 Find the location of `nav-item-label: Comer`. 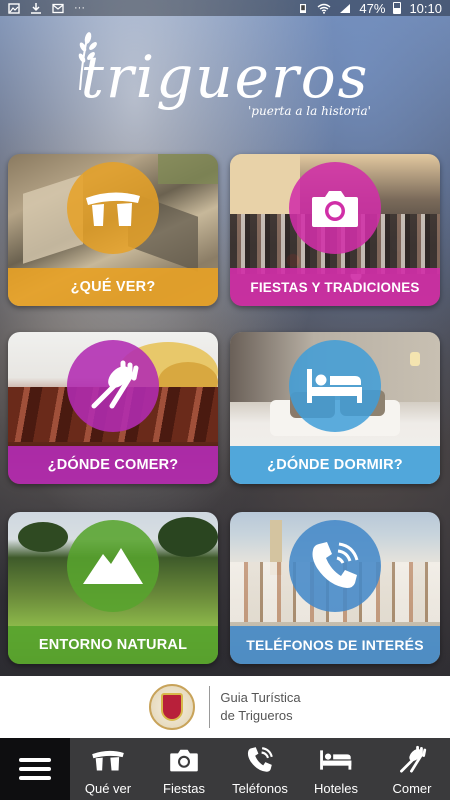

nav-item-label: Comer is located at coordinates (412, 788).